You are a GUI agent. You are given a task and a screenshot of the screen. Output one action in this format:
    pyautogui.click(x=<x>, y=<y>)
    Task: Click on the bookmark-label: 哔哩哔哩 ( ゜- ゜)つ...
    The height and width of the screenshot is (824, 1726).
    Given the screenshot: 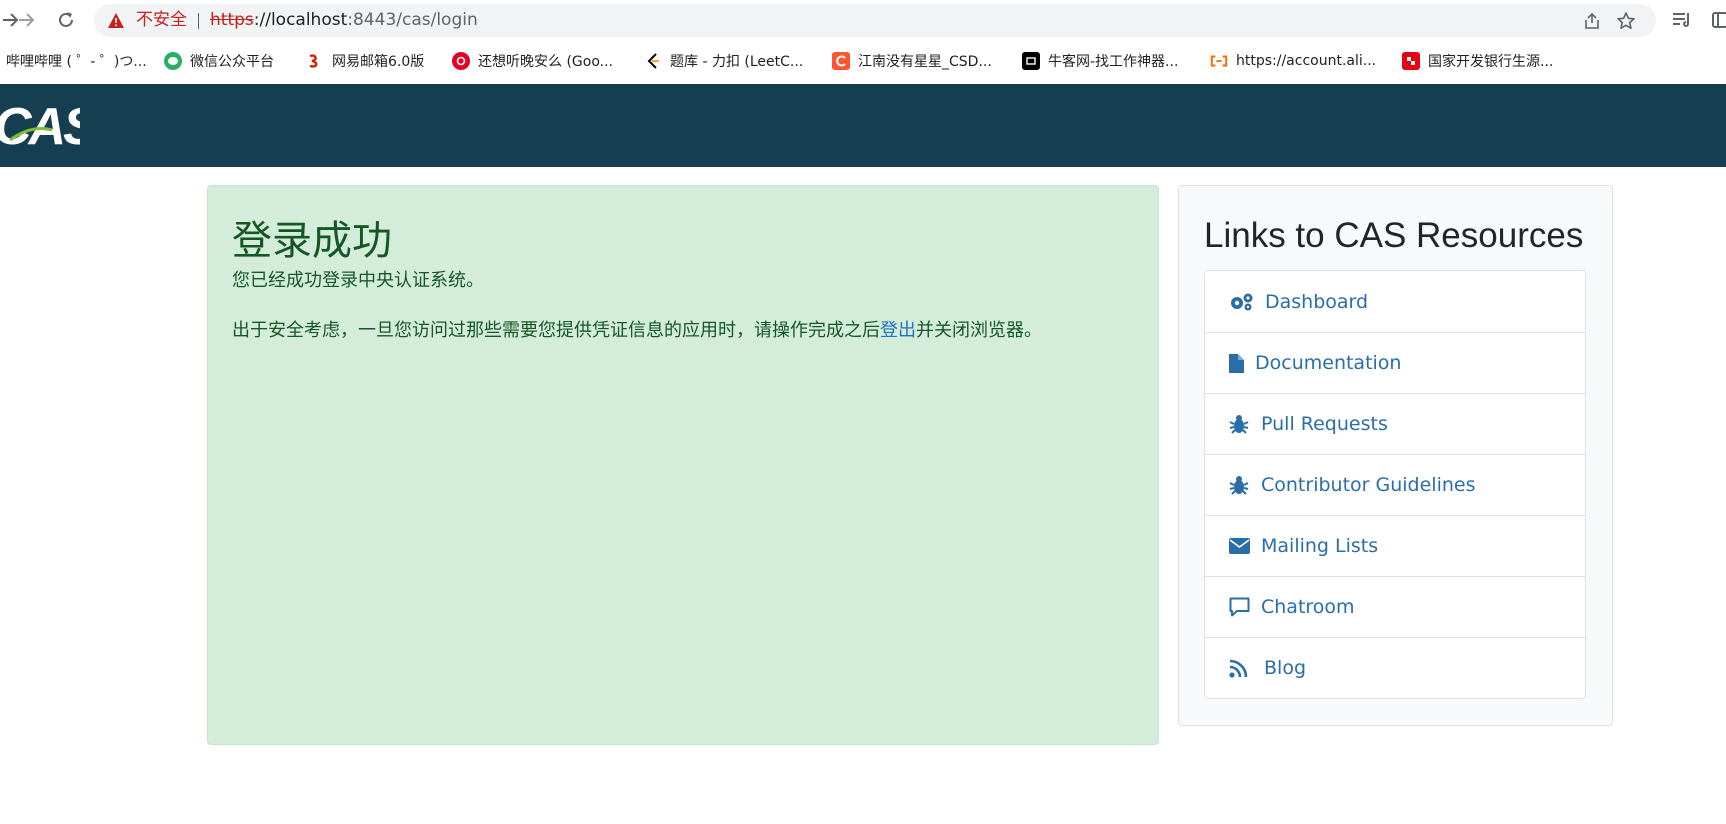 What is the action you would take?
    pyautogui.click(x=76, y=62)
    